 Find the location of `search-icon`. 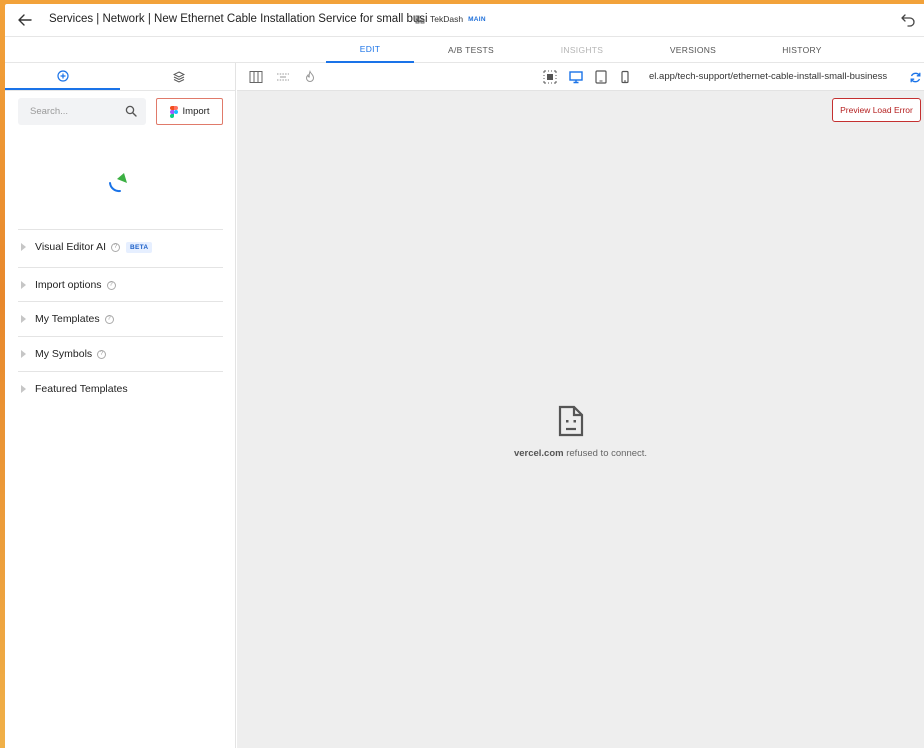

search-icon is located at coordinates (131, 111).